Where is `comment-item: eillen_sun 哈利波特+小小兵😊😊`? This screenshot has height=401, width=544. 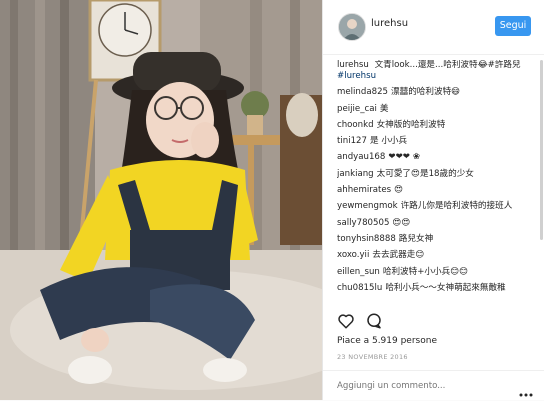
comment-item: eillen_sun 哈利波特+小小兵😊😊 is located at coordinates (437, 272).